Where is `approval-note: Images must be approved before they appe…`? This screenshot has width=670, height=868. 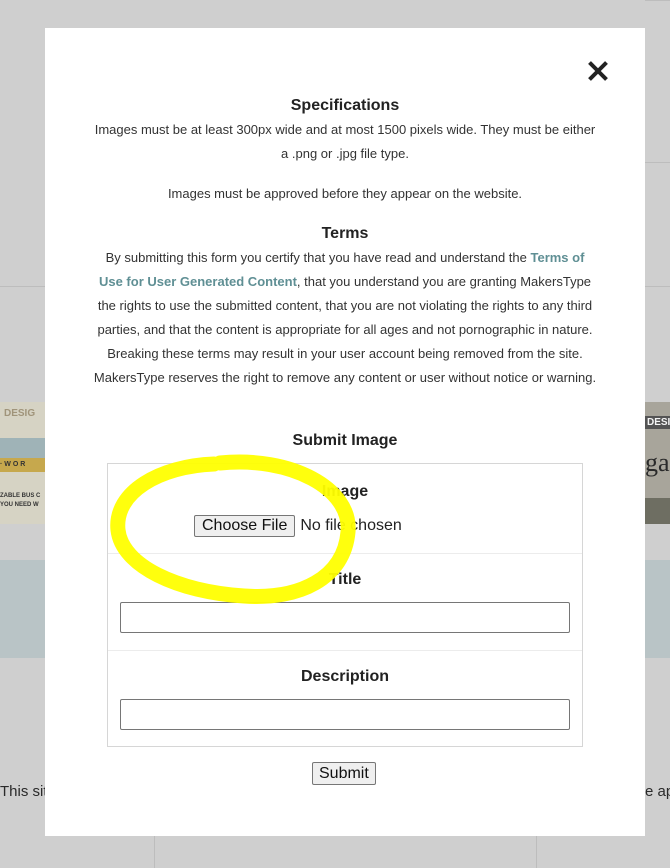
approval-note: Images must be approved before they appe… is located at coordinates (345, 193).